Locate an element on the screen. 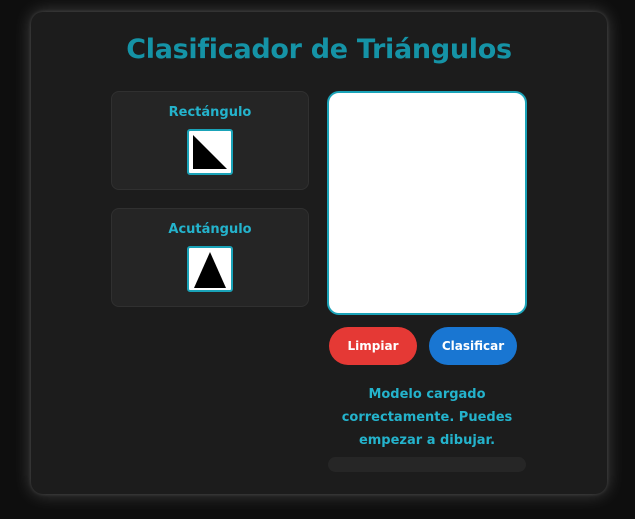 This screenshot has height=519, width=635. class-card-acutangulo: Acutángulo is located at coordinates (210, 257).